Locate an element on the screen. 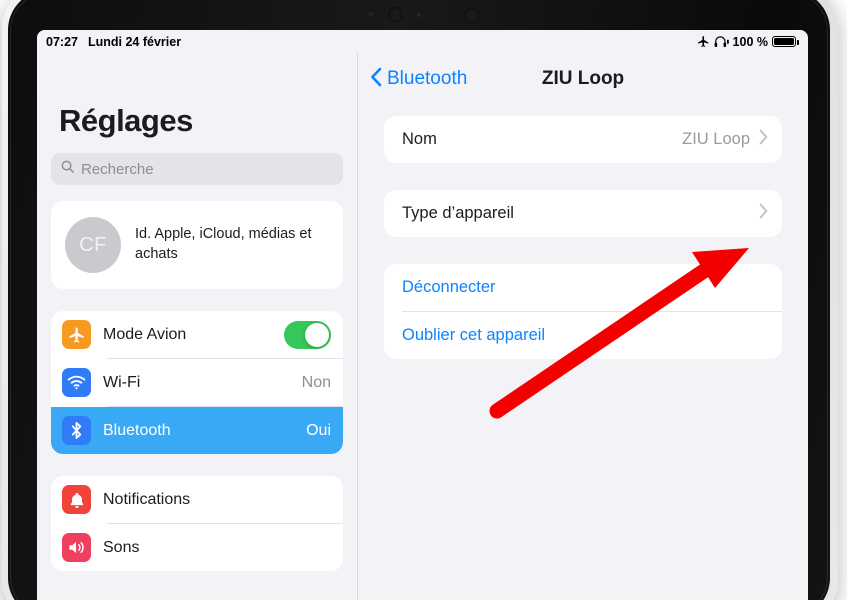 This screenshot has height=600, width=847. sidebar-group-notifications: Notifications Sons is located at coordinates (197, 523).